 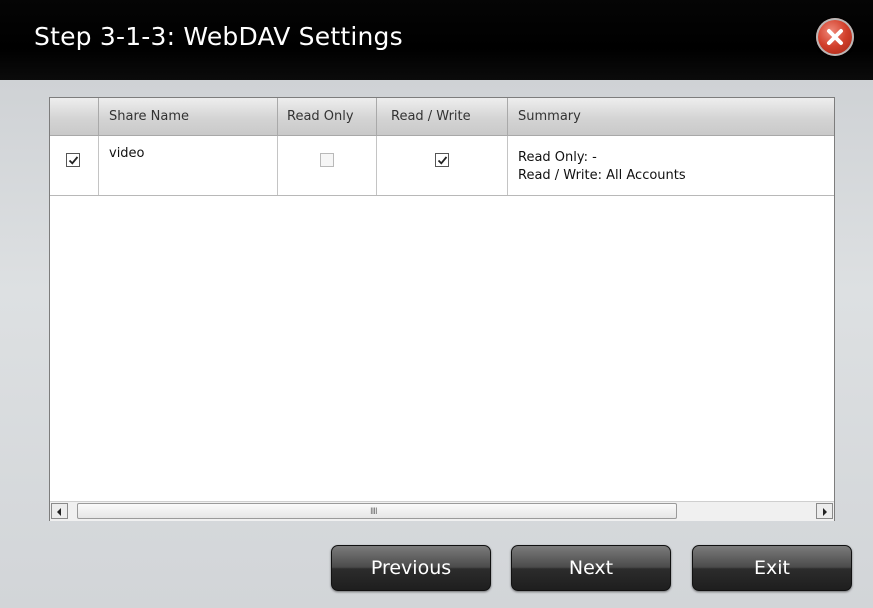 I want to click on arrow-left-icon, so click(x=59, y=512).